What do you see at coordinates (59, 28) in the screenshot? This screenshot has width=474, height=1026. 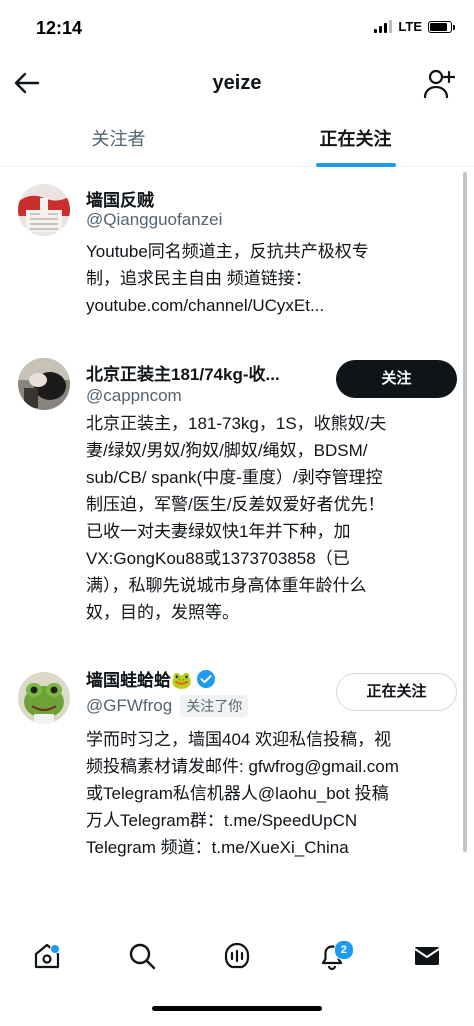 I see `status-time: 12:14` at bounding box center [59, 28].